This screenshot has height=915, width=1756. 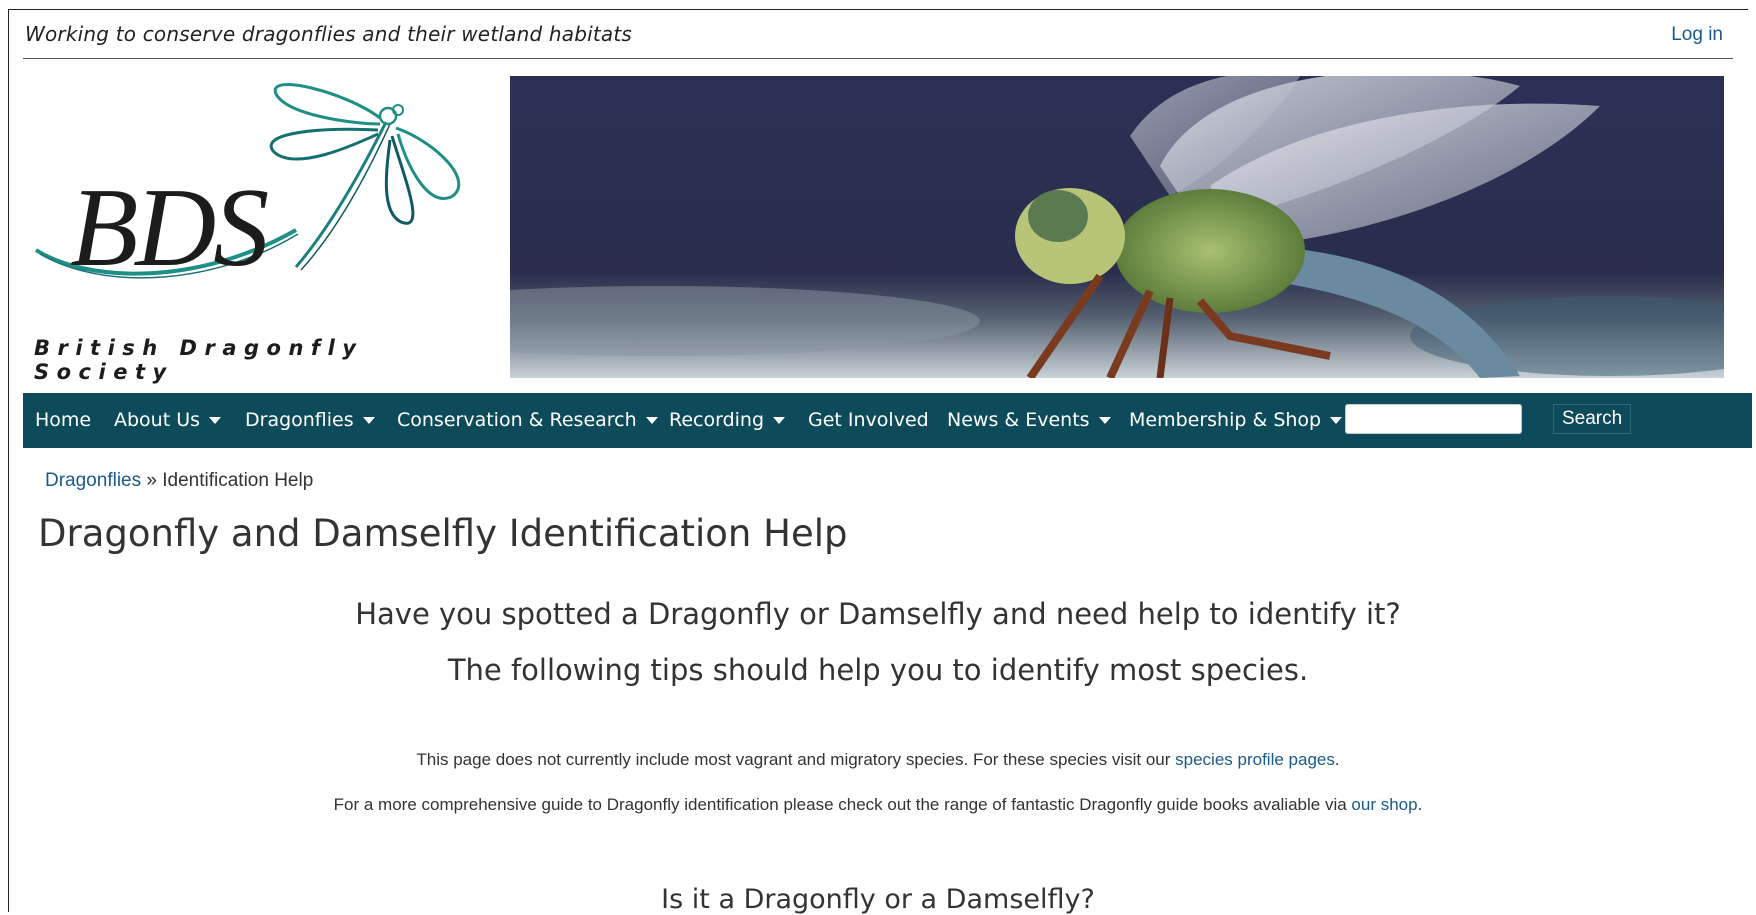 I want to click on nav-recording: Recording, so click(x=727, y=420).